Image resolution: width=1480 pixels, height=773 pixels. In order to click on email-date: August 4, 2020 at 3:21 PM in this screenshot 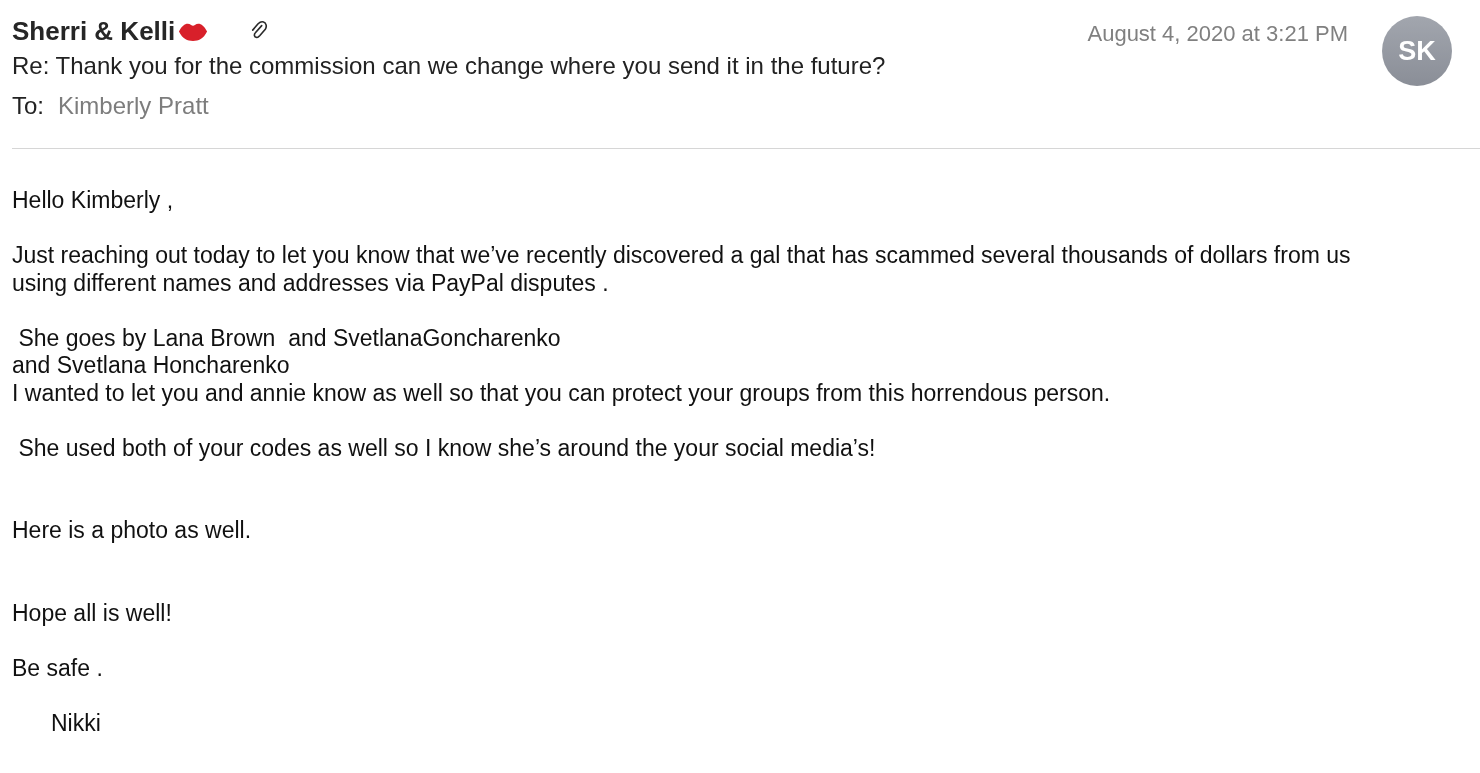, I will do `click(1217, 34)`.